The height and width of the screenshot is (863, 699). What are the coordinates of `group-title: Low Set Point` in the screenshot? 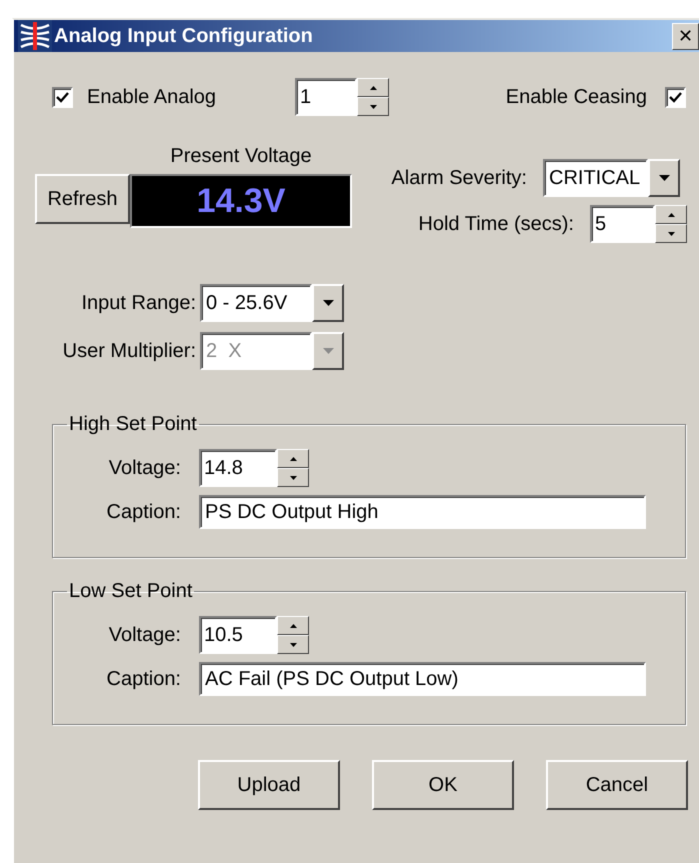 It's located at (131, 591).